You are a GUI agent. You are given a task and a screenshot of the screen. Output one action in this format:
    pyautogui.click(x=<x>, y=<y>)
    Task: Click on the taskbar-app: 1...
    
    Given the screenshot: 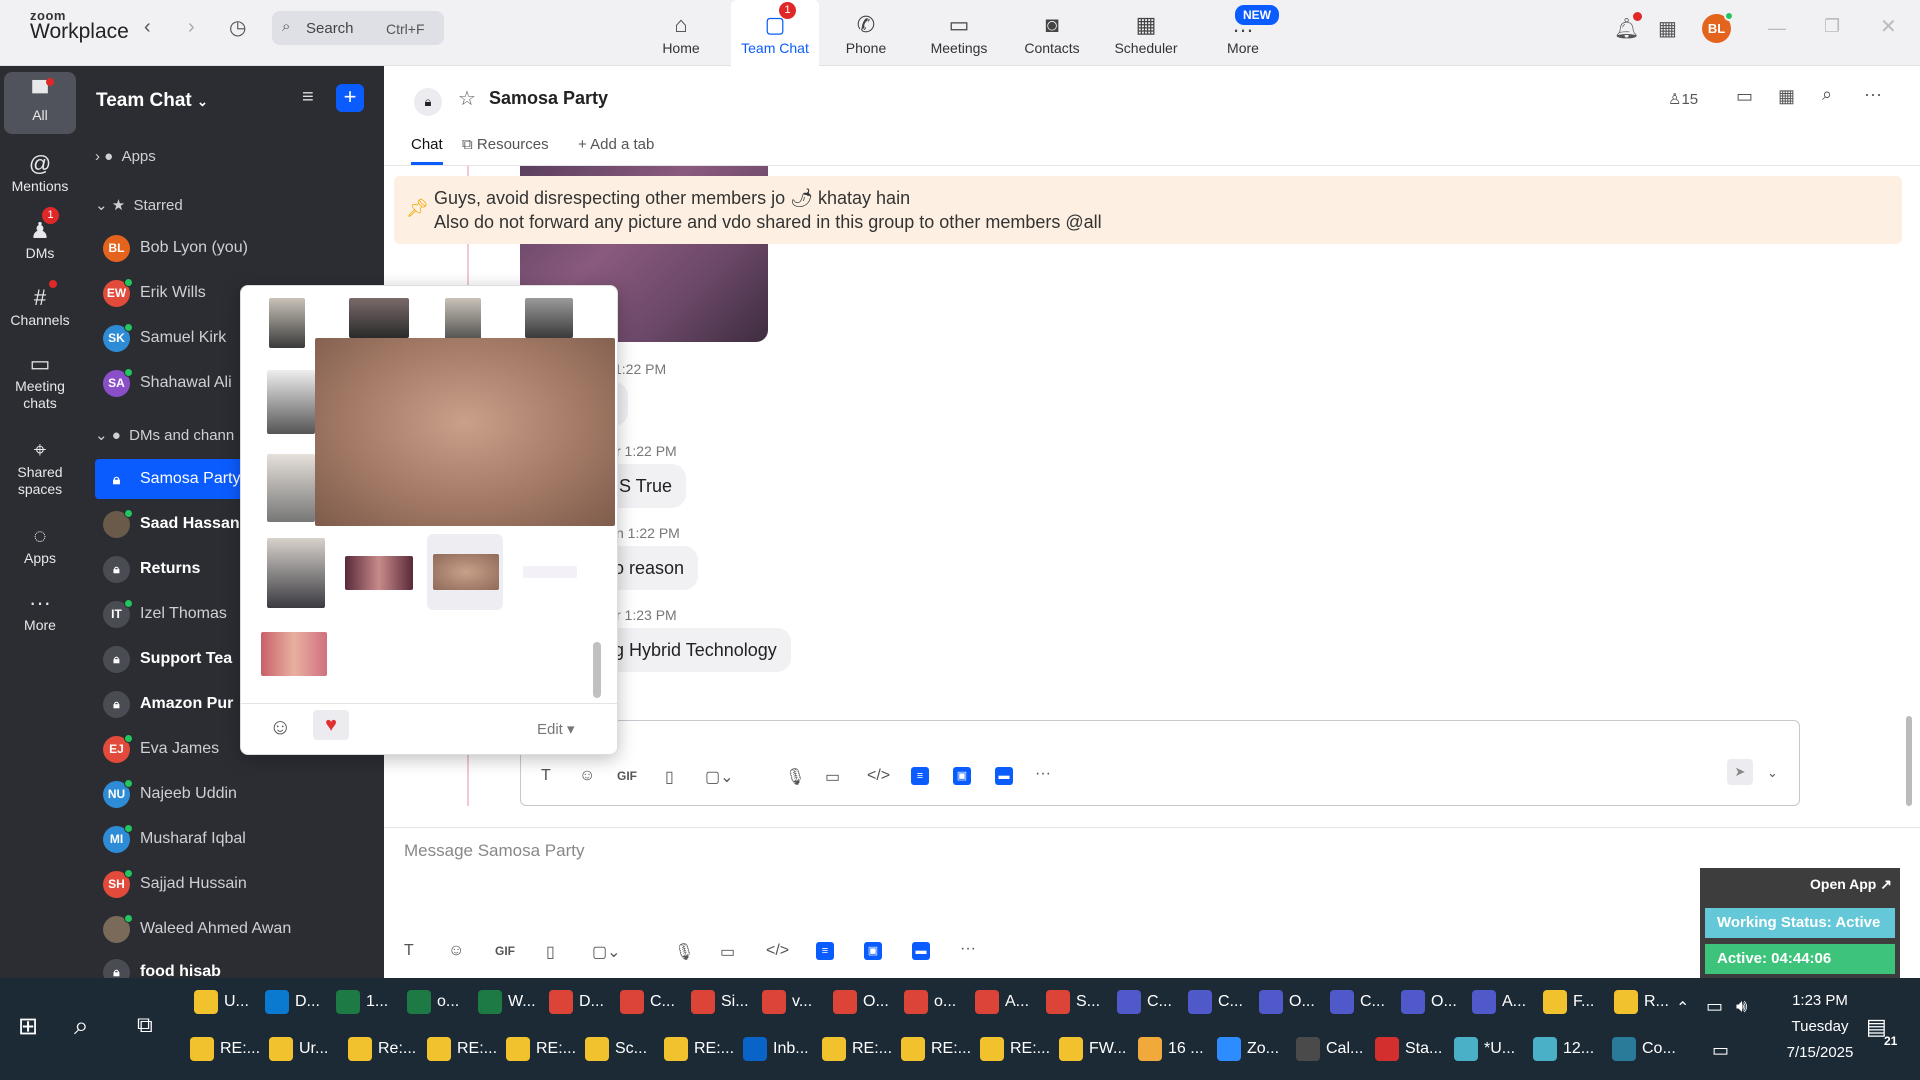 What is the action you would take?
    pyautogui.click(x=362, y=1008)
    